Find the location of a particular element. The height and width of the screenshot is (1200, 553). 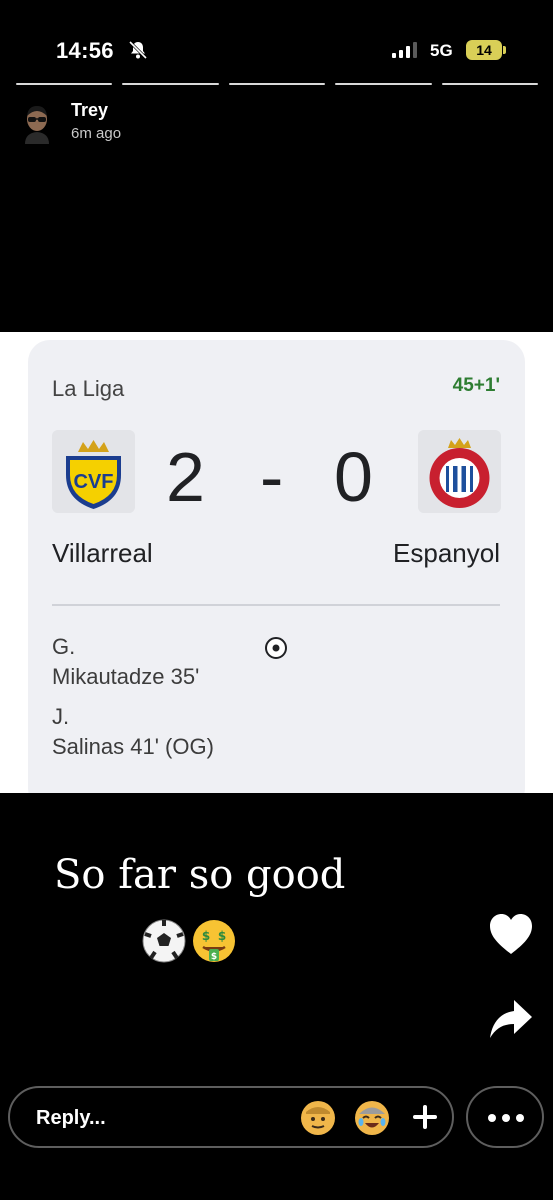

match-minute: 45+1' is located at coordinates (476, 385).